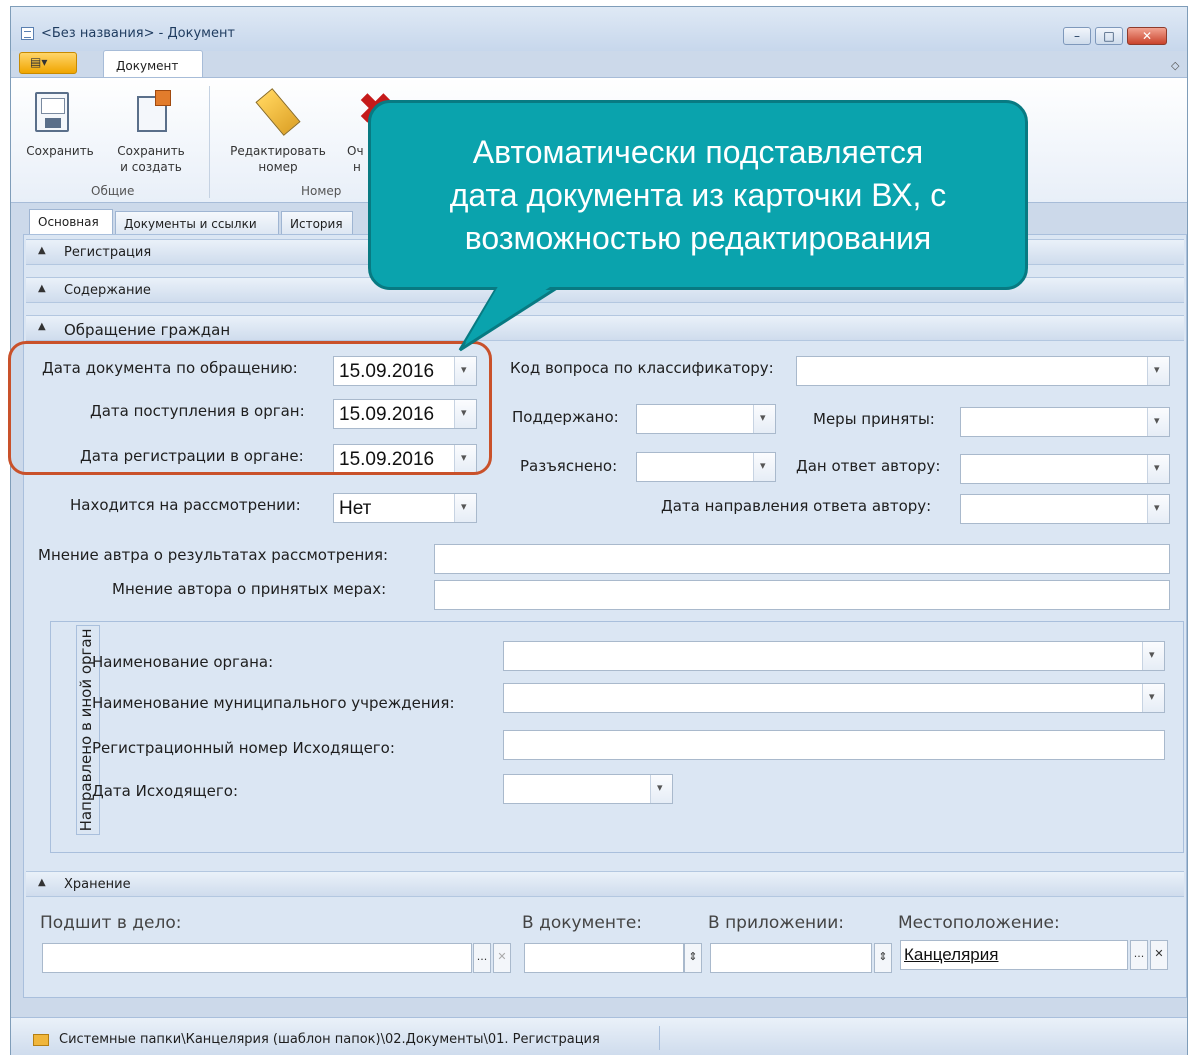 The width and height of the screenshot is (1188, 1055). Describe the element at coordinates (273, 703) in the screenshot. I see `municipal-label: Наименование муниципального учреждения:` at that location.